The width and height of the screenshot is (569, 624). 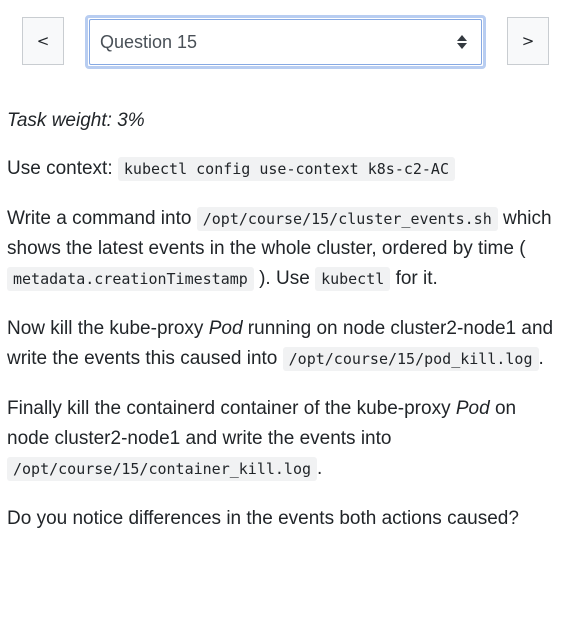 I want to click on next-question-button: >, so click(x=528, y=41).